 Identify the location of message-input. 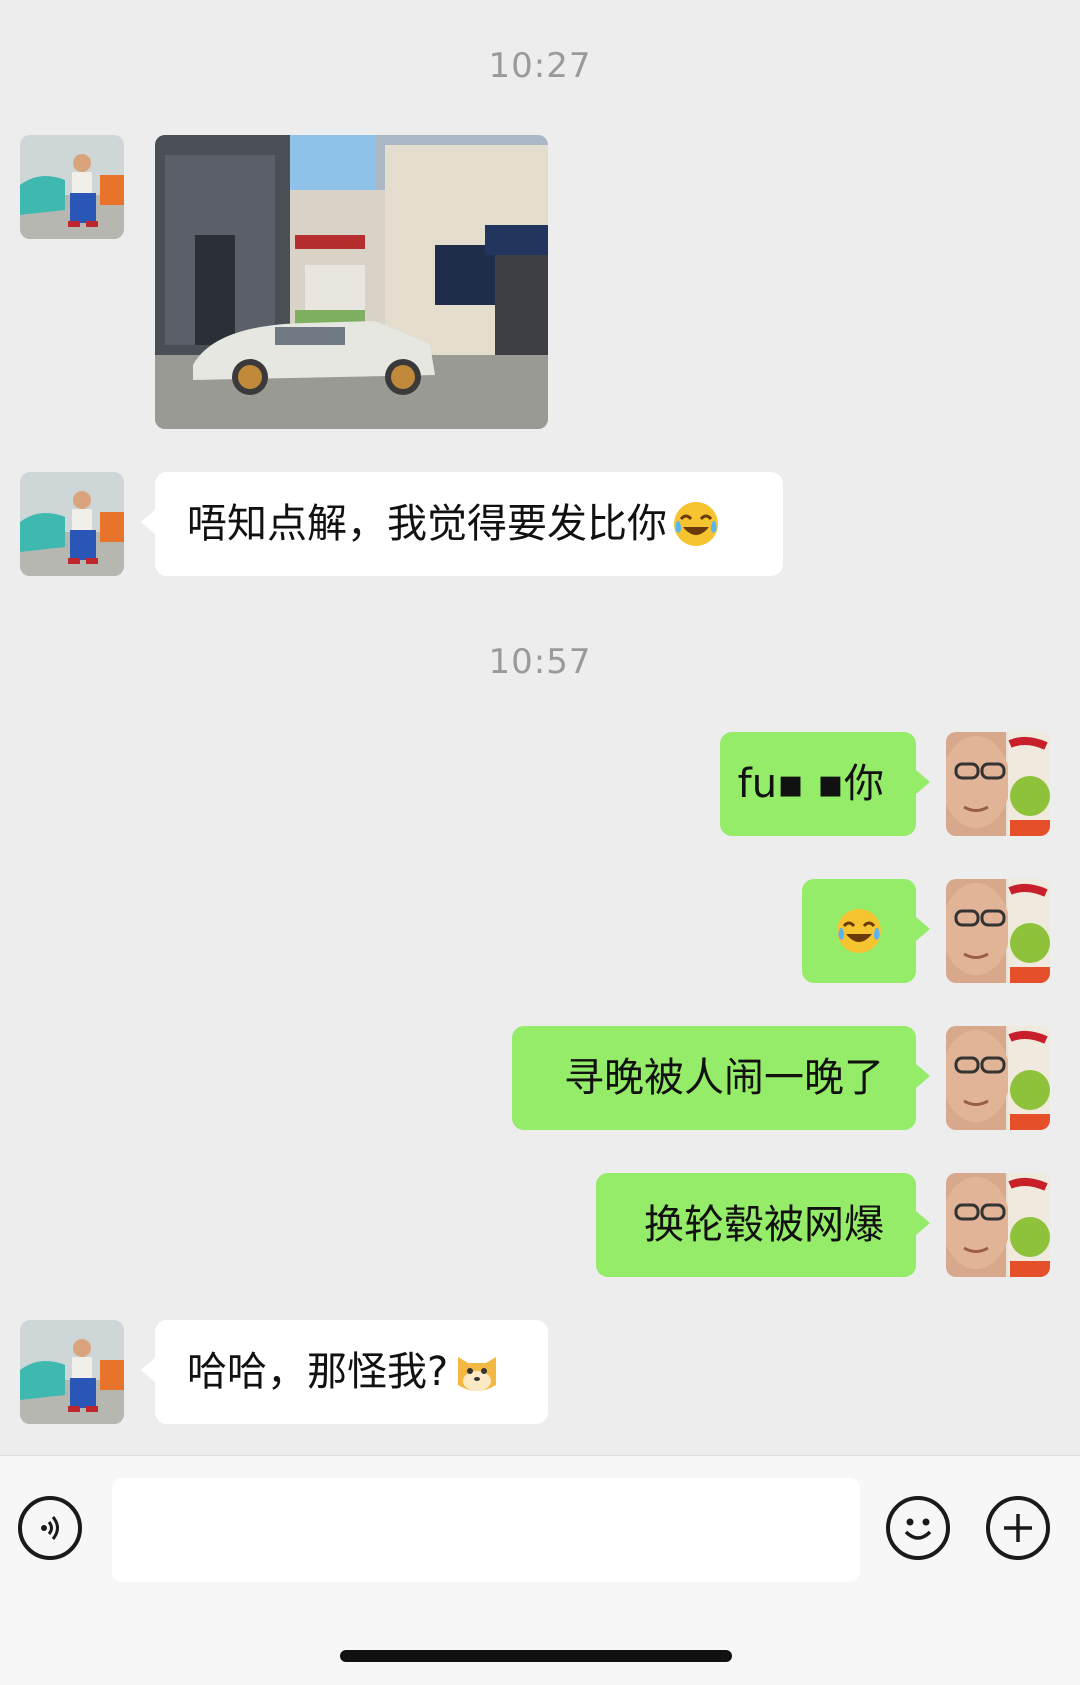
(486, 1530).